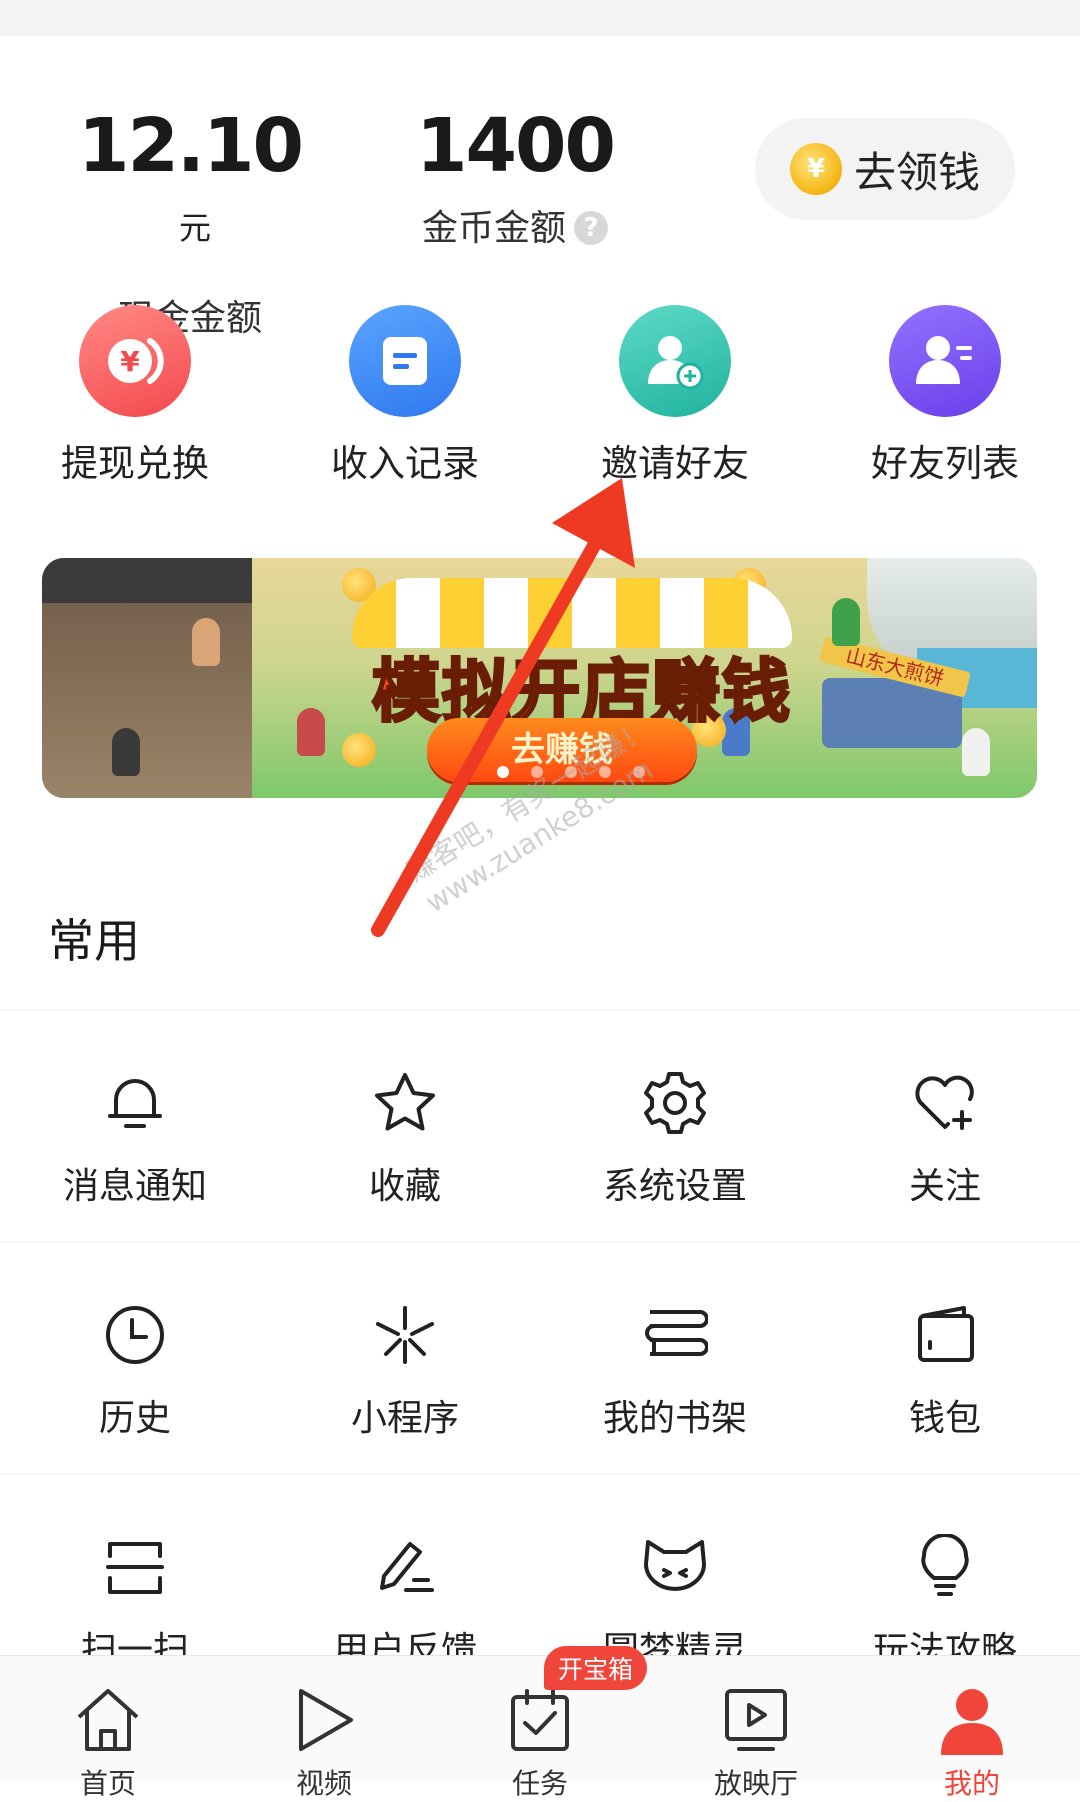 The width and height of the screenshot is (1080, 1802). What do you see at coordinates (405, 1567) in the screenshot?
I see `pen-icon` at bounding box center [405, 1567].